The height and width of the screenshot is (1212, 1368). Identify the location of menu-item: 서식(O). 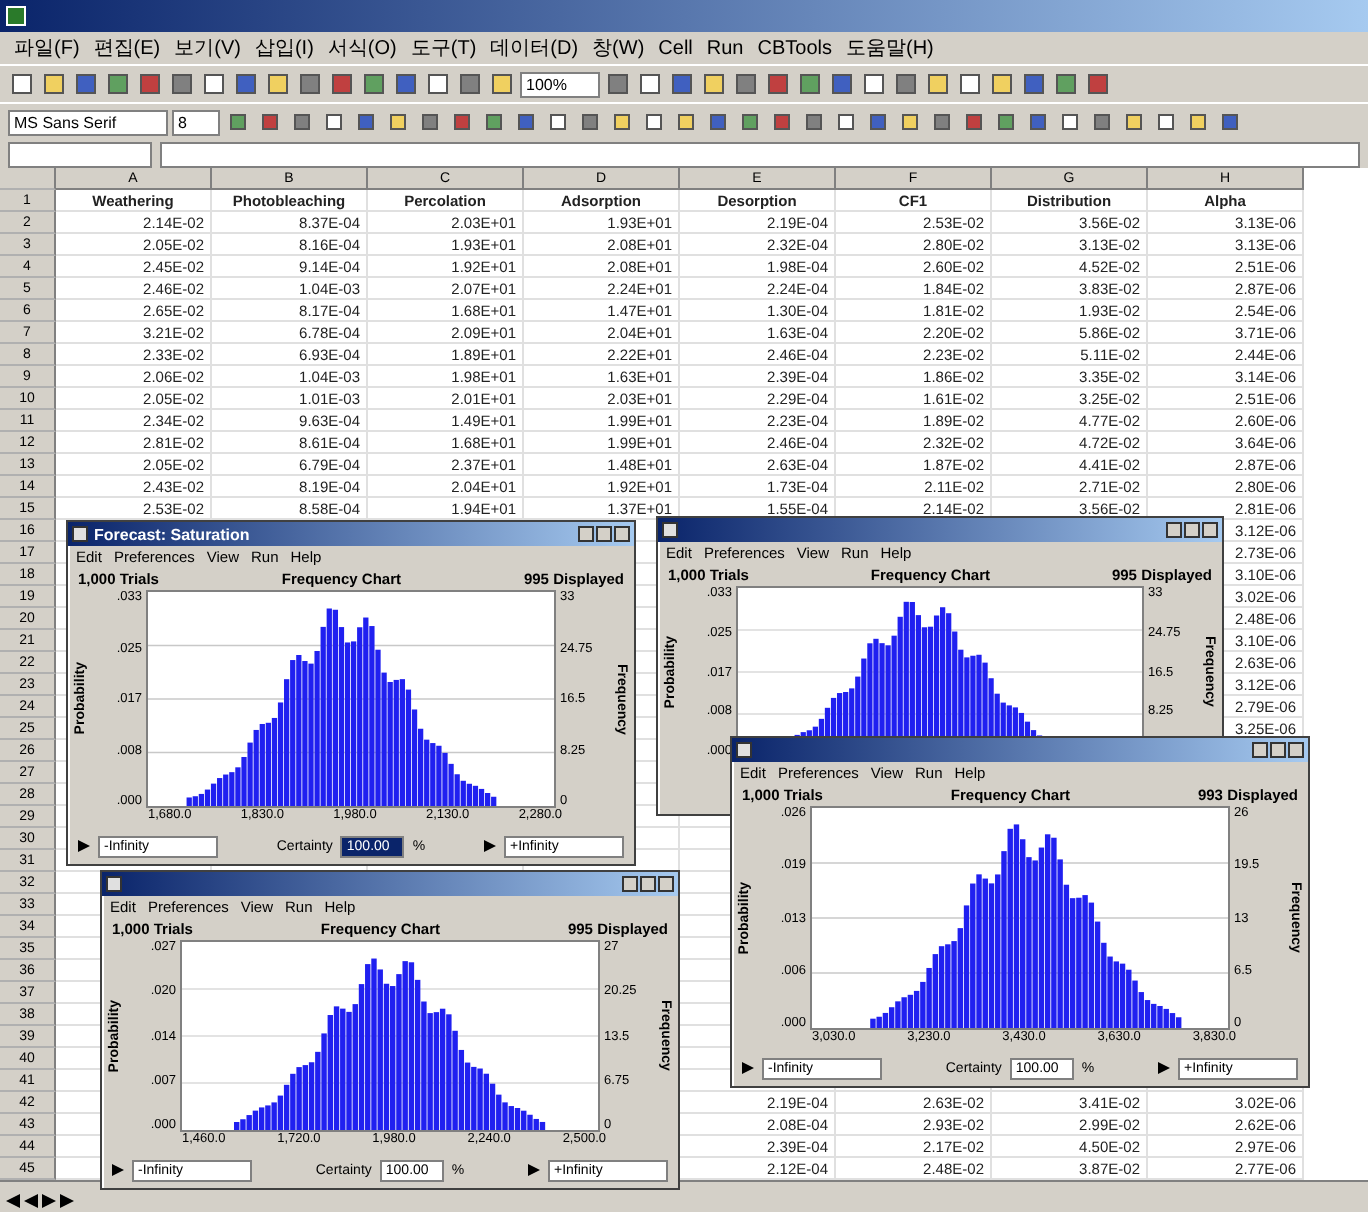
(362, 48).